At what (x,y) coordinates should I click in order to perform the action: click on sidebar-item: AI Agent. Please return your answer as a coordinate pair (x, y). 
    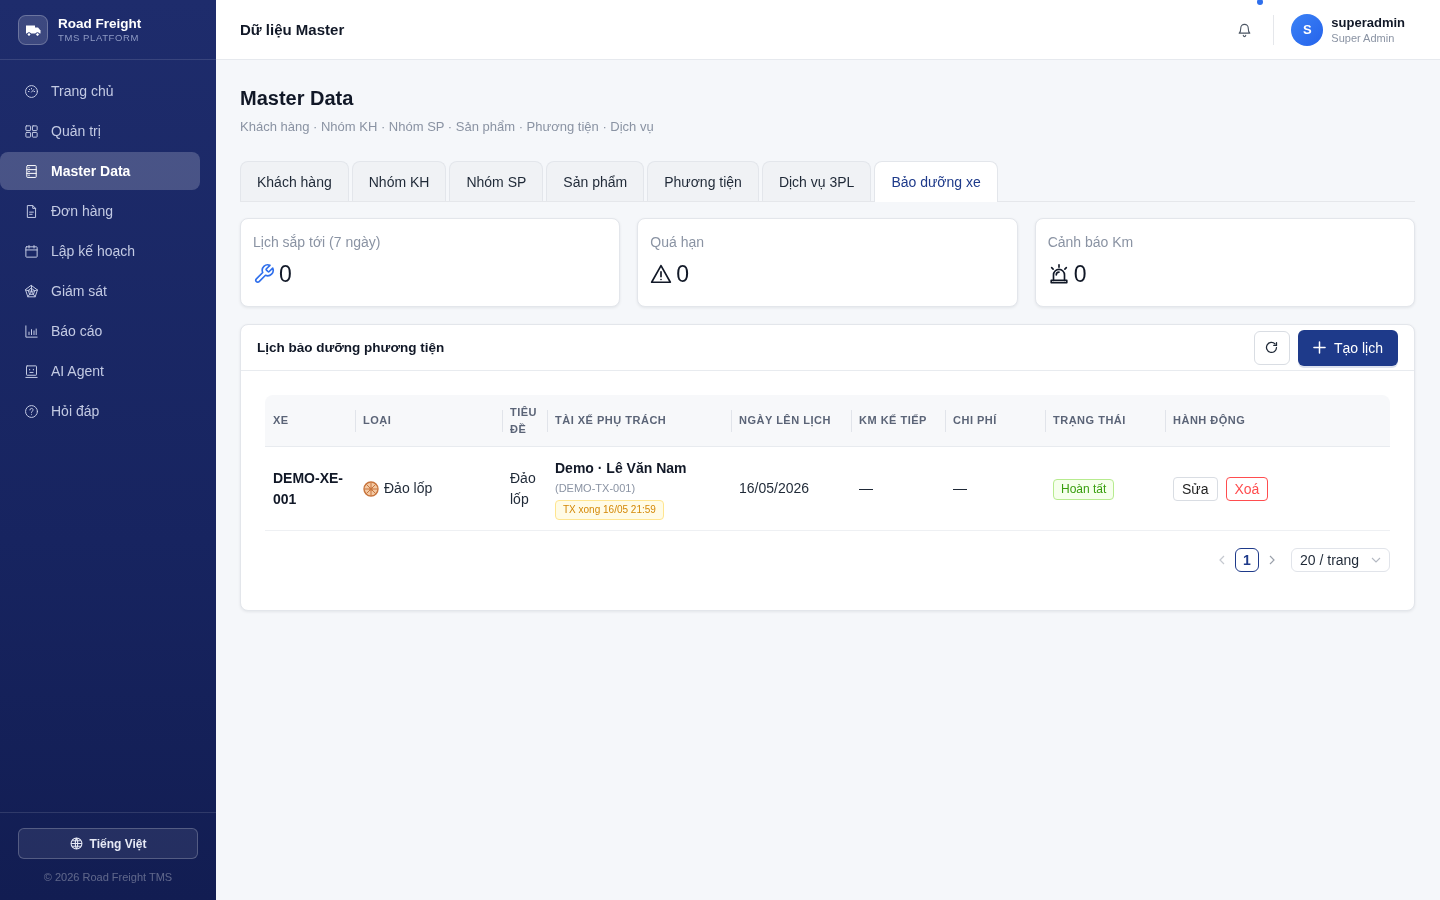
    Looking at the image, I should click on (100, 371).